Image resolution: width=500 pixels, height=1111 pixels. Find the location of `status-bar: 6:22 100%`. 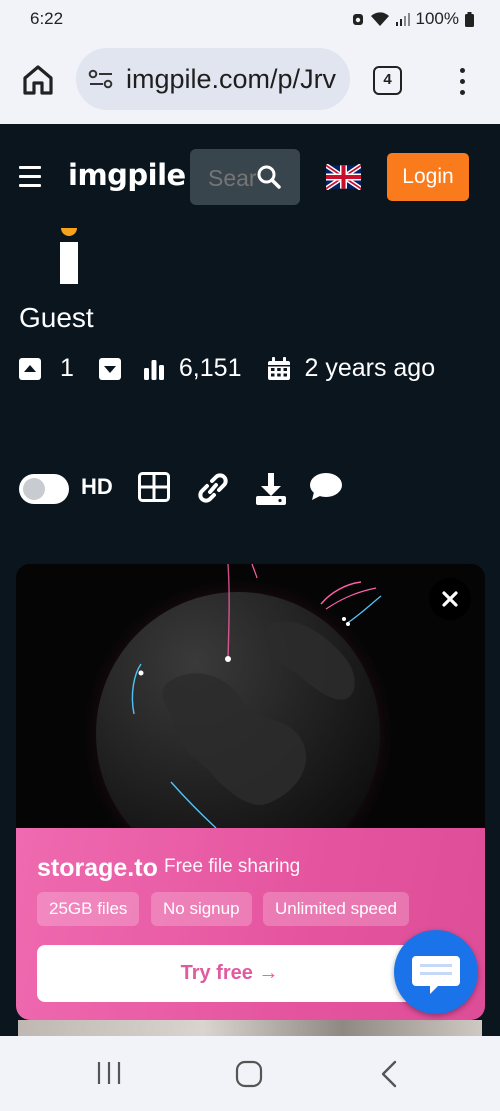

status-bar: 6:22 100% is located at coordinates (250, 18).